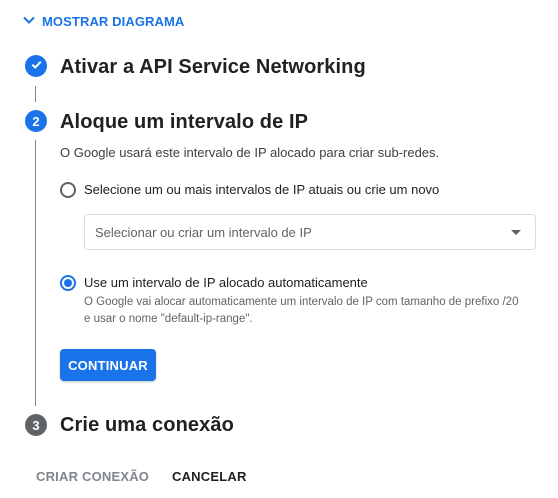  I want to click on check-icon, so click(36, 66).